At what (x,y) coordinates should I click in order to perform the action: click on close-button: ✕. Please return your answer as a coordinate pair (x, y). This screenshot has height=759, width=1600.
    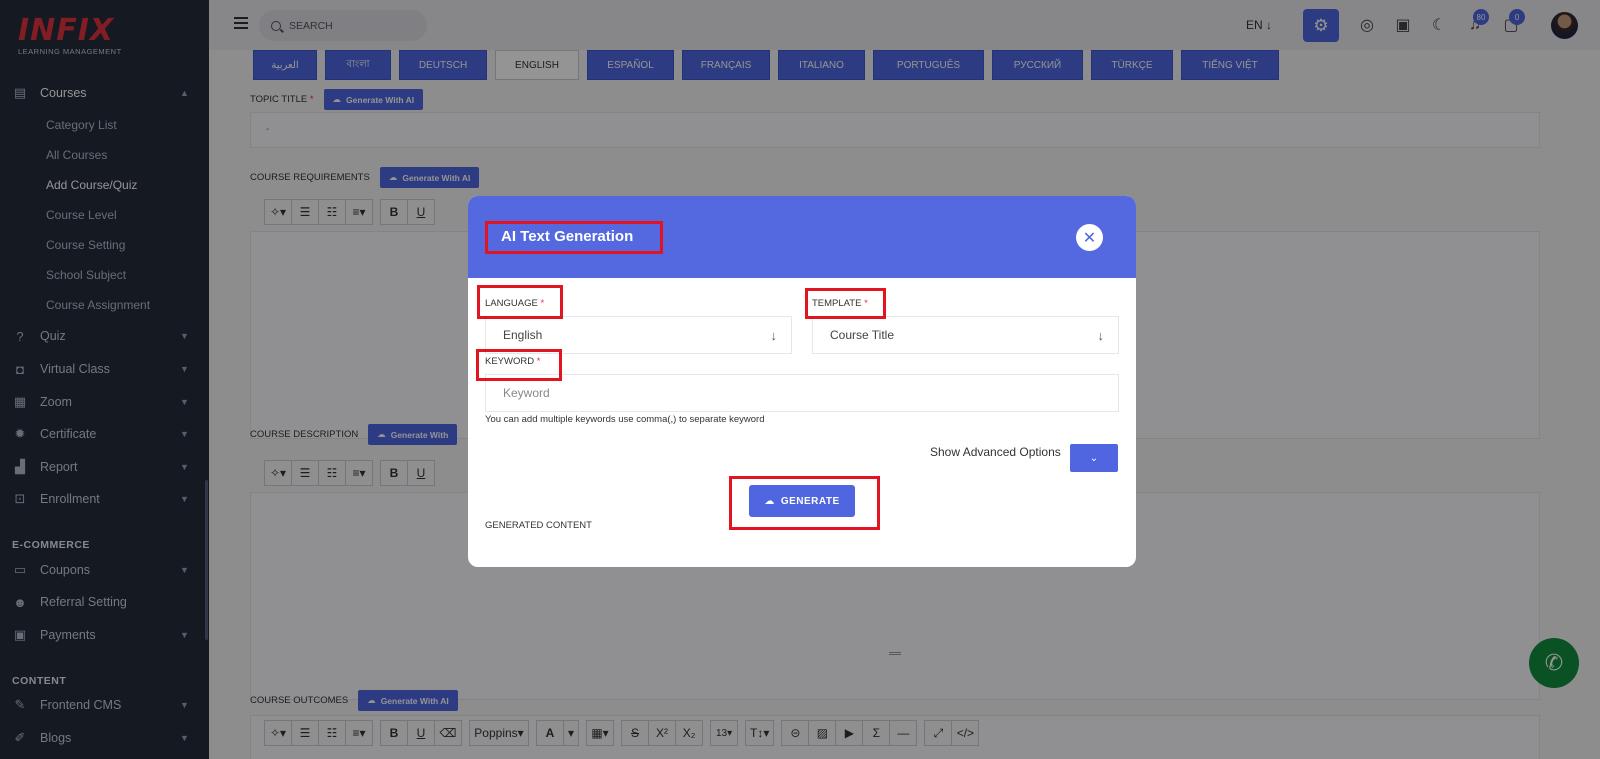
    Looking at the image, I should click on (1089, 237).